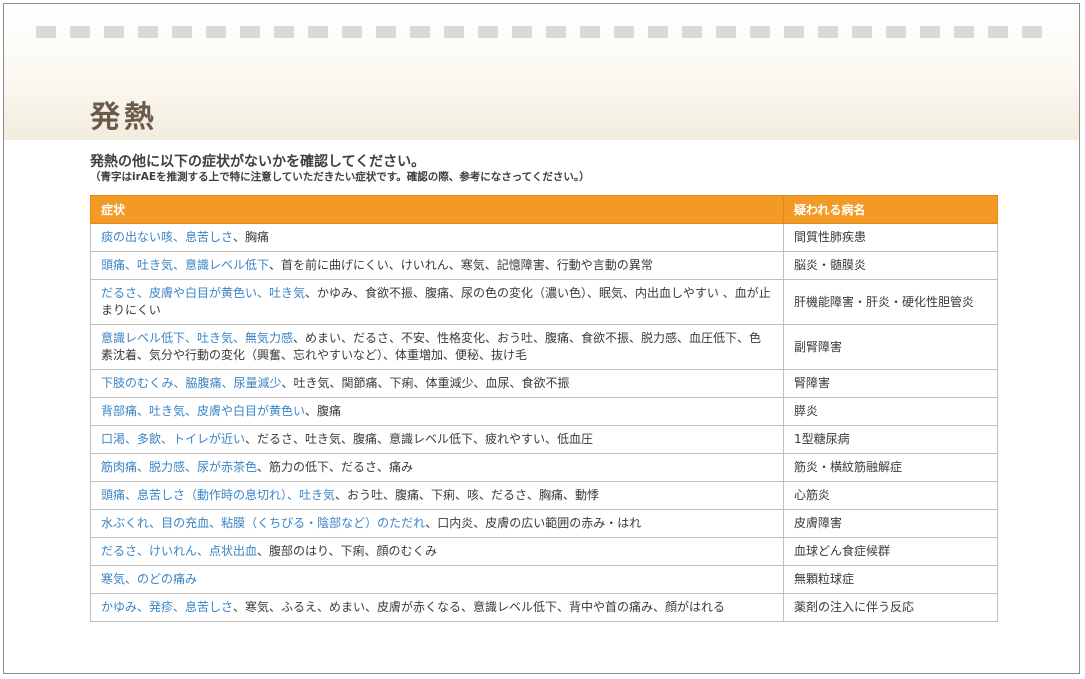 The width and height of the screenshot is (1085, 679). Describe the element at coordinates (437, 579) in the screenshot. I see `symptom-cell: 寒気、のどの痛み` at that location.